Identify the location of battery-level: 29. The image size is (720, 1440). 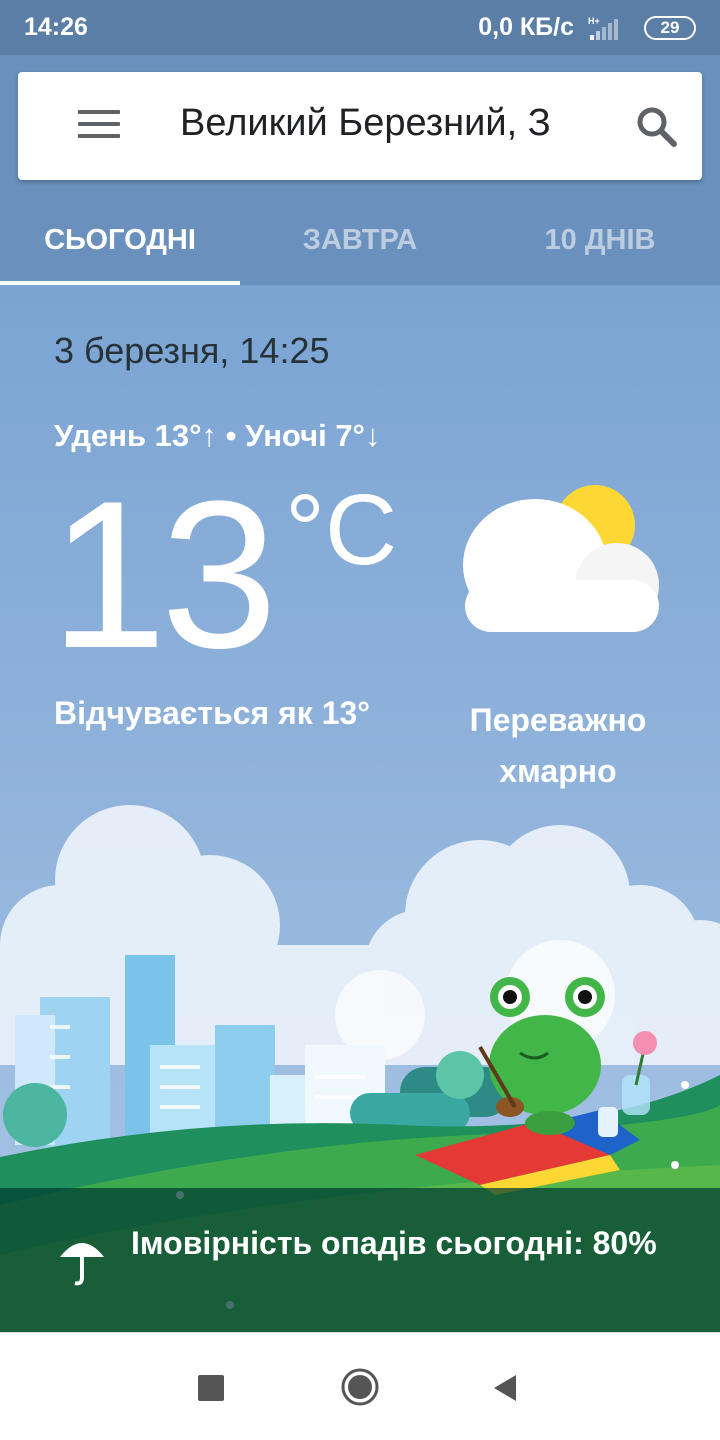
(670, 27).